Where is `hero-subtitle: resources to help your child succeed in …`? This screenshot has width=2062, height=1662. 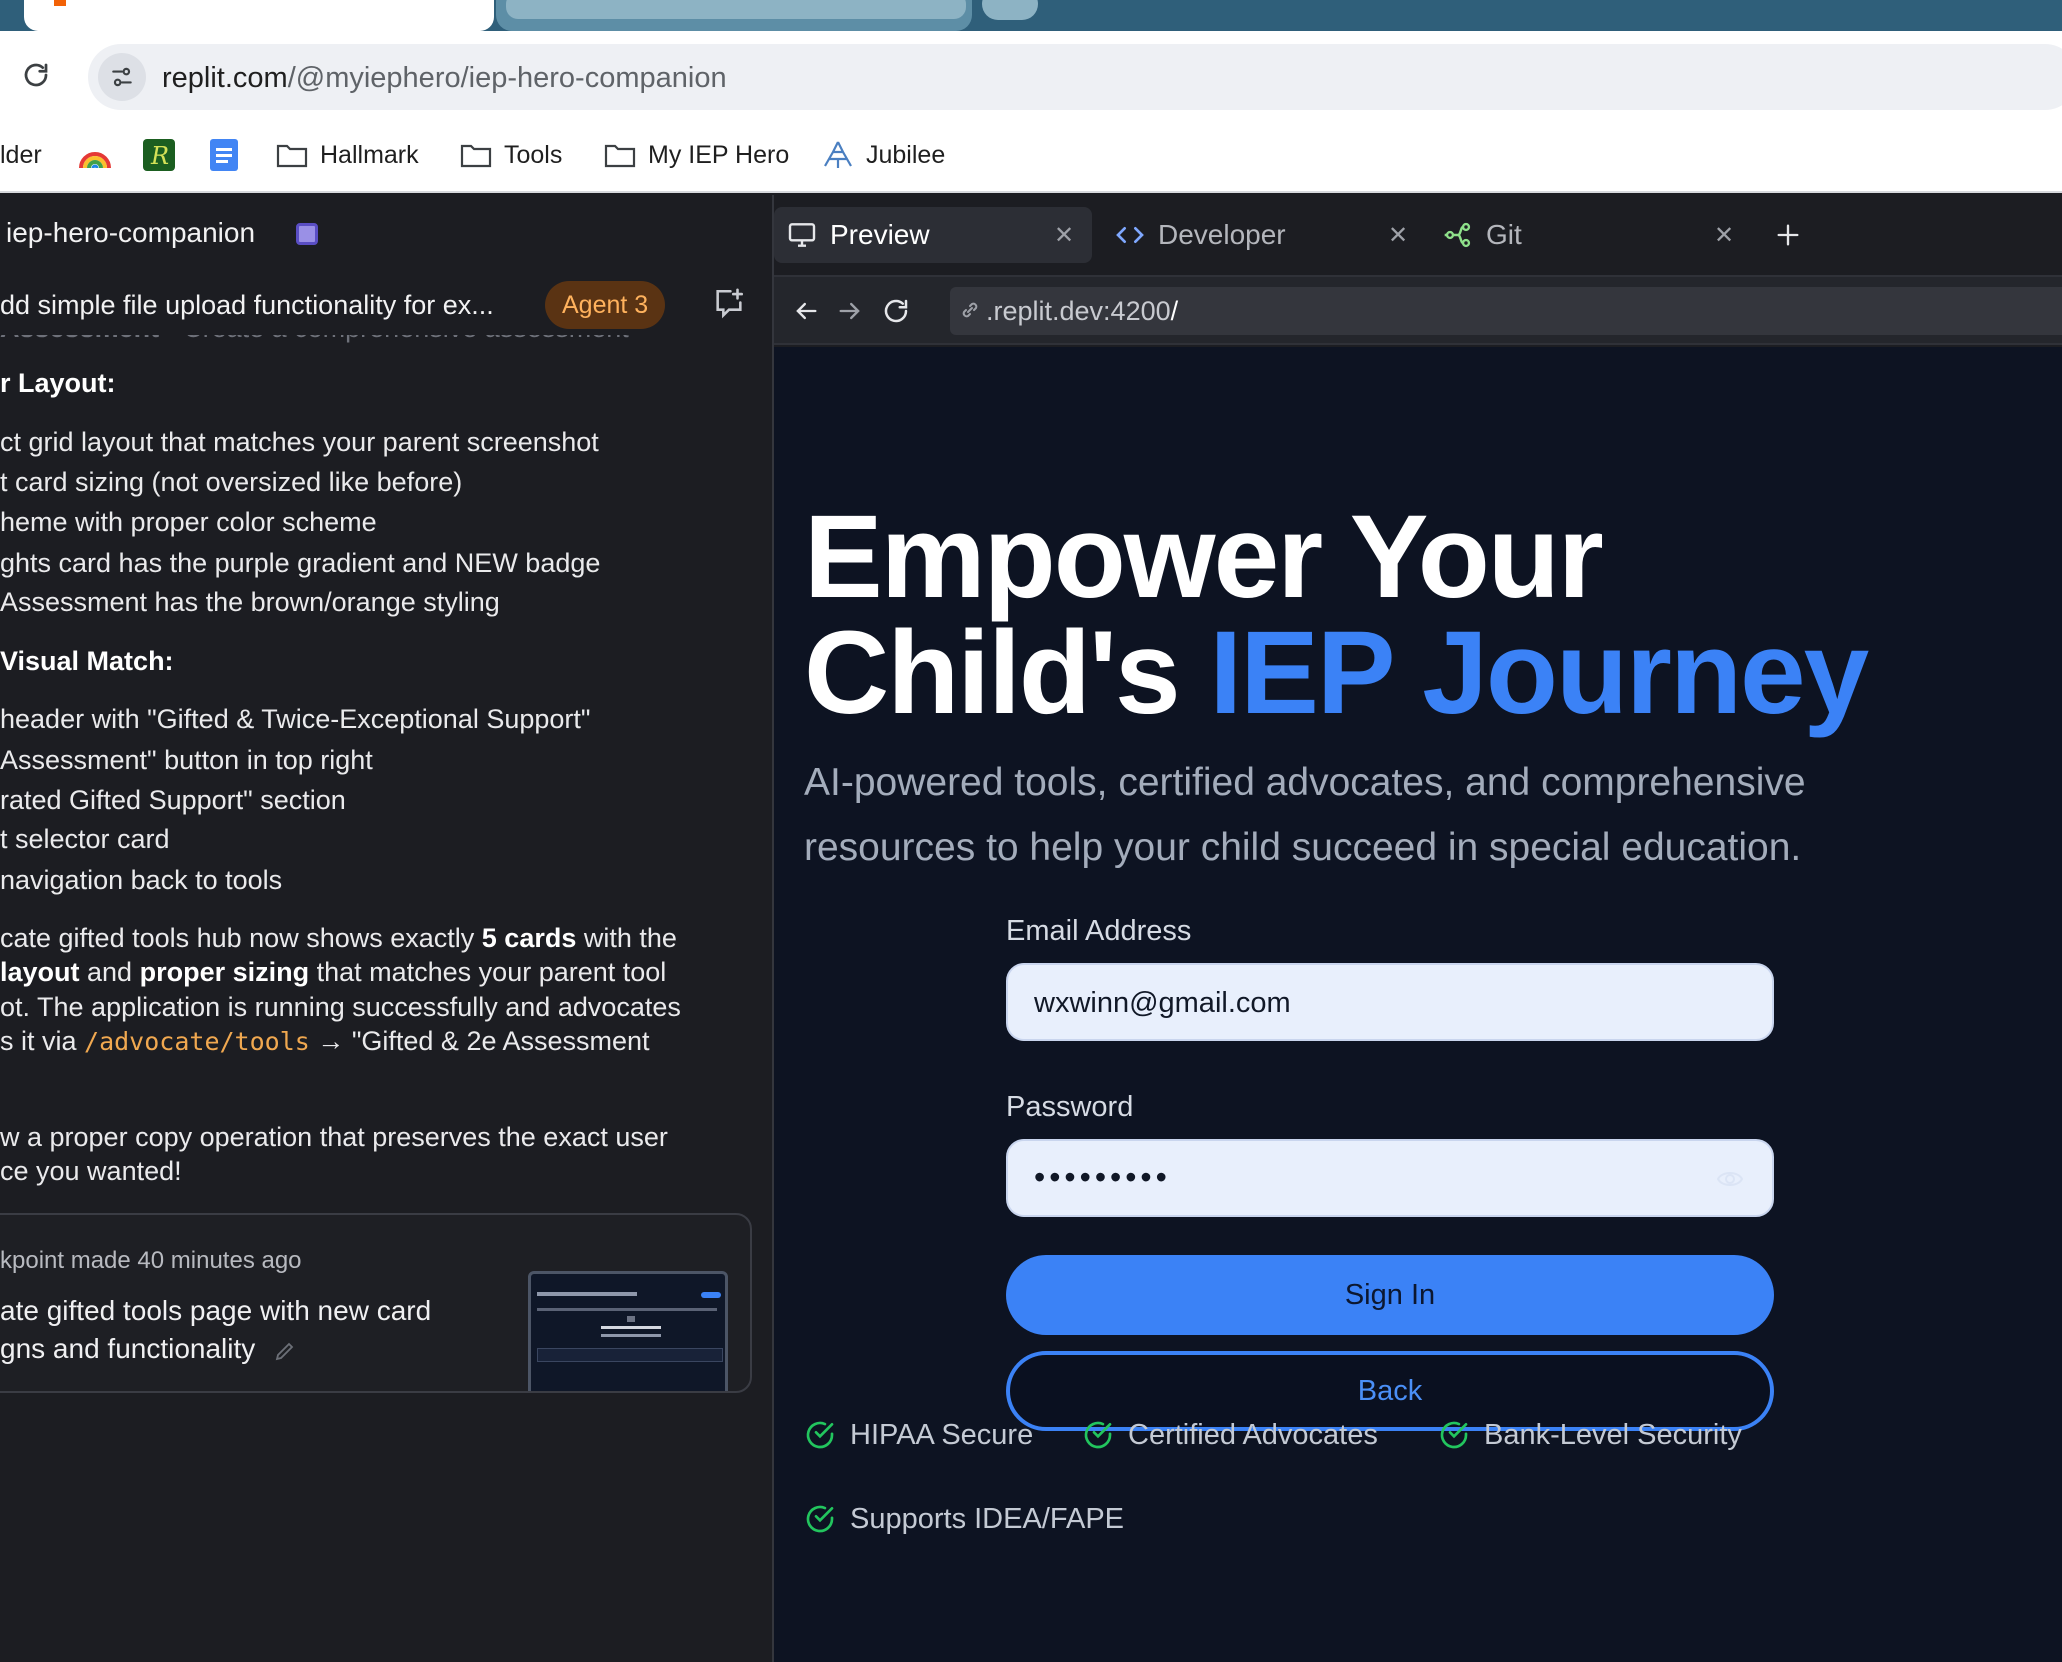
hero-subtitle: resources to help your child succeed in … is located at coordinates (1303, 847).